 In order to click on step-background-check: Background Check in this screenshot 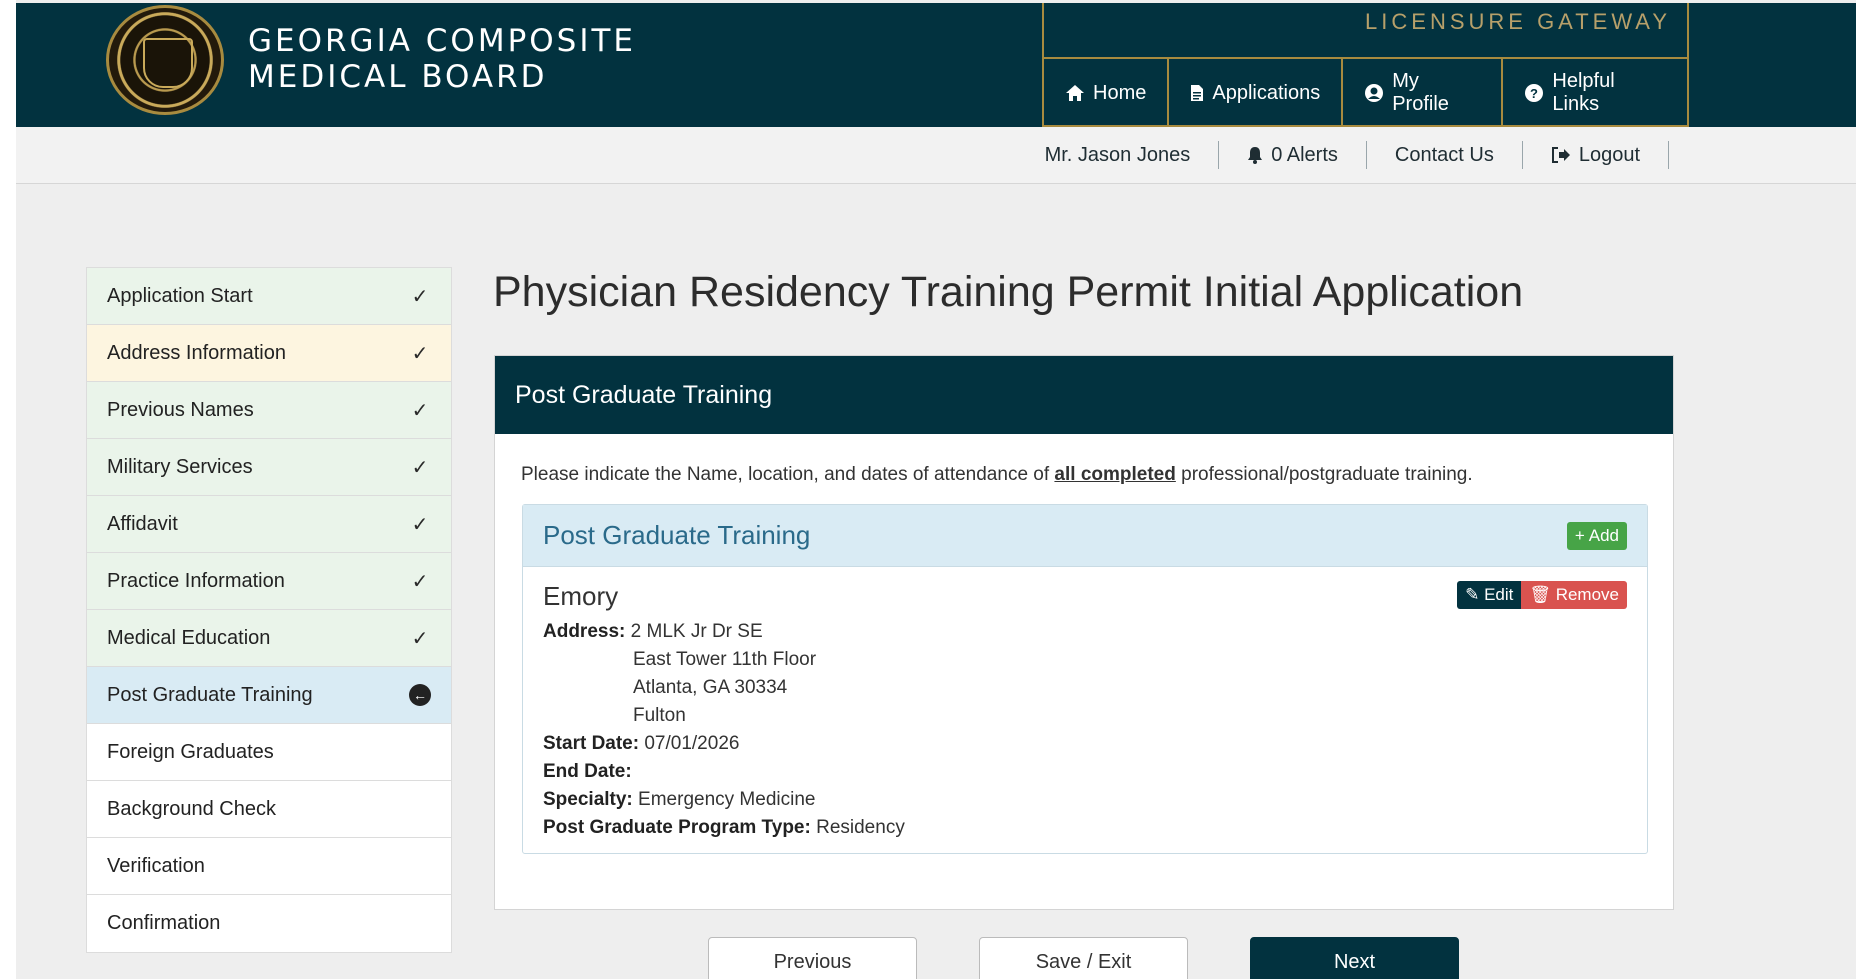, I will do `click(269, 809)`.